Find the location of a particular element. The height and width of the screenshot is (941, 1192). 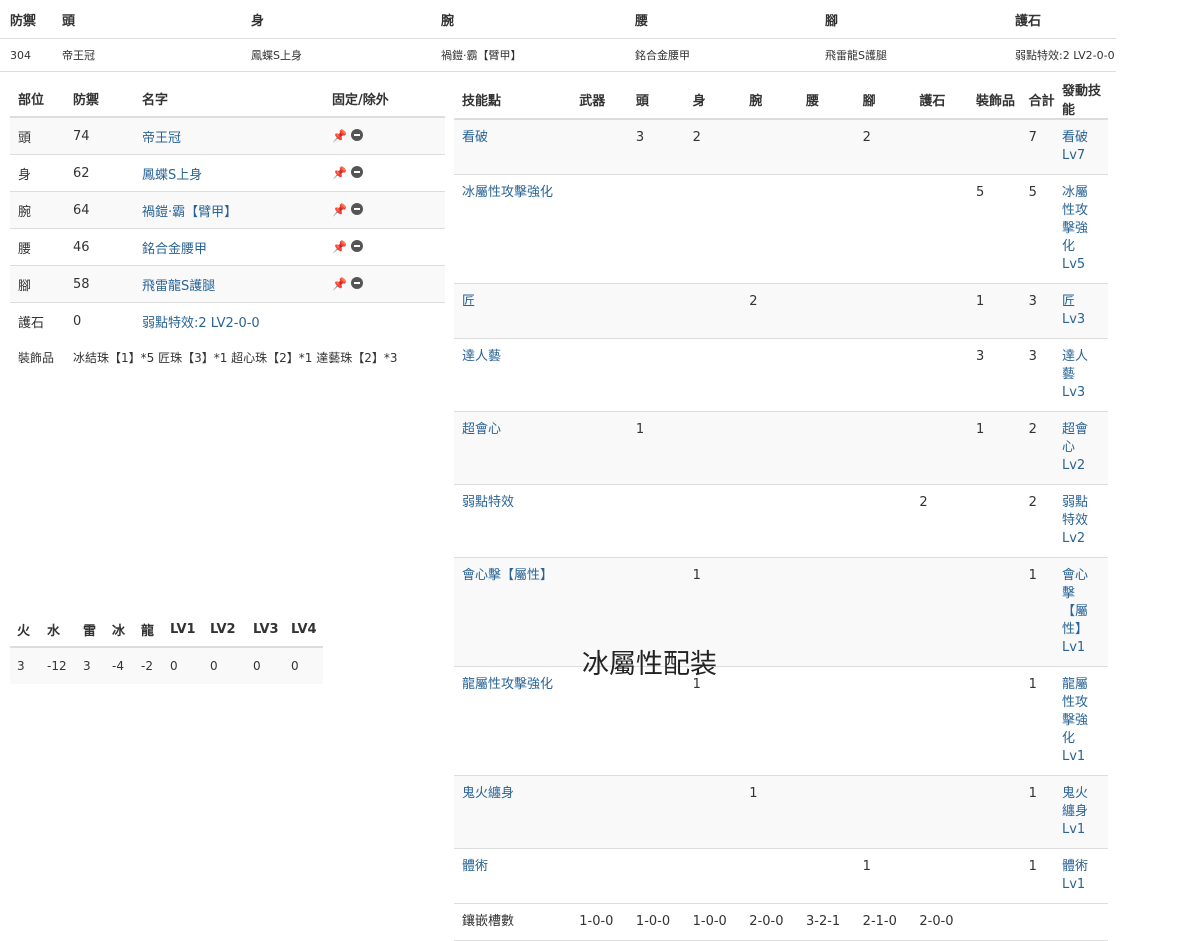

parts-header: 名字 is located at coordinates (237, 99).